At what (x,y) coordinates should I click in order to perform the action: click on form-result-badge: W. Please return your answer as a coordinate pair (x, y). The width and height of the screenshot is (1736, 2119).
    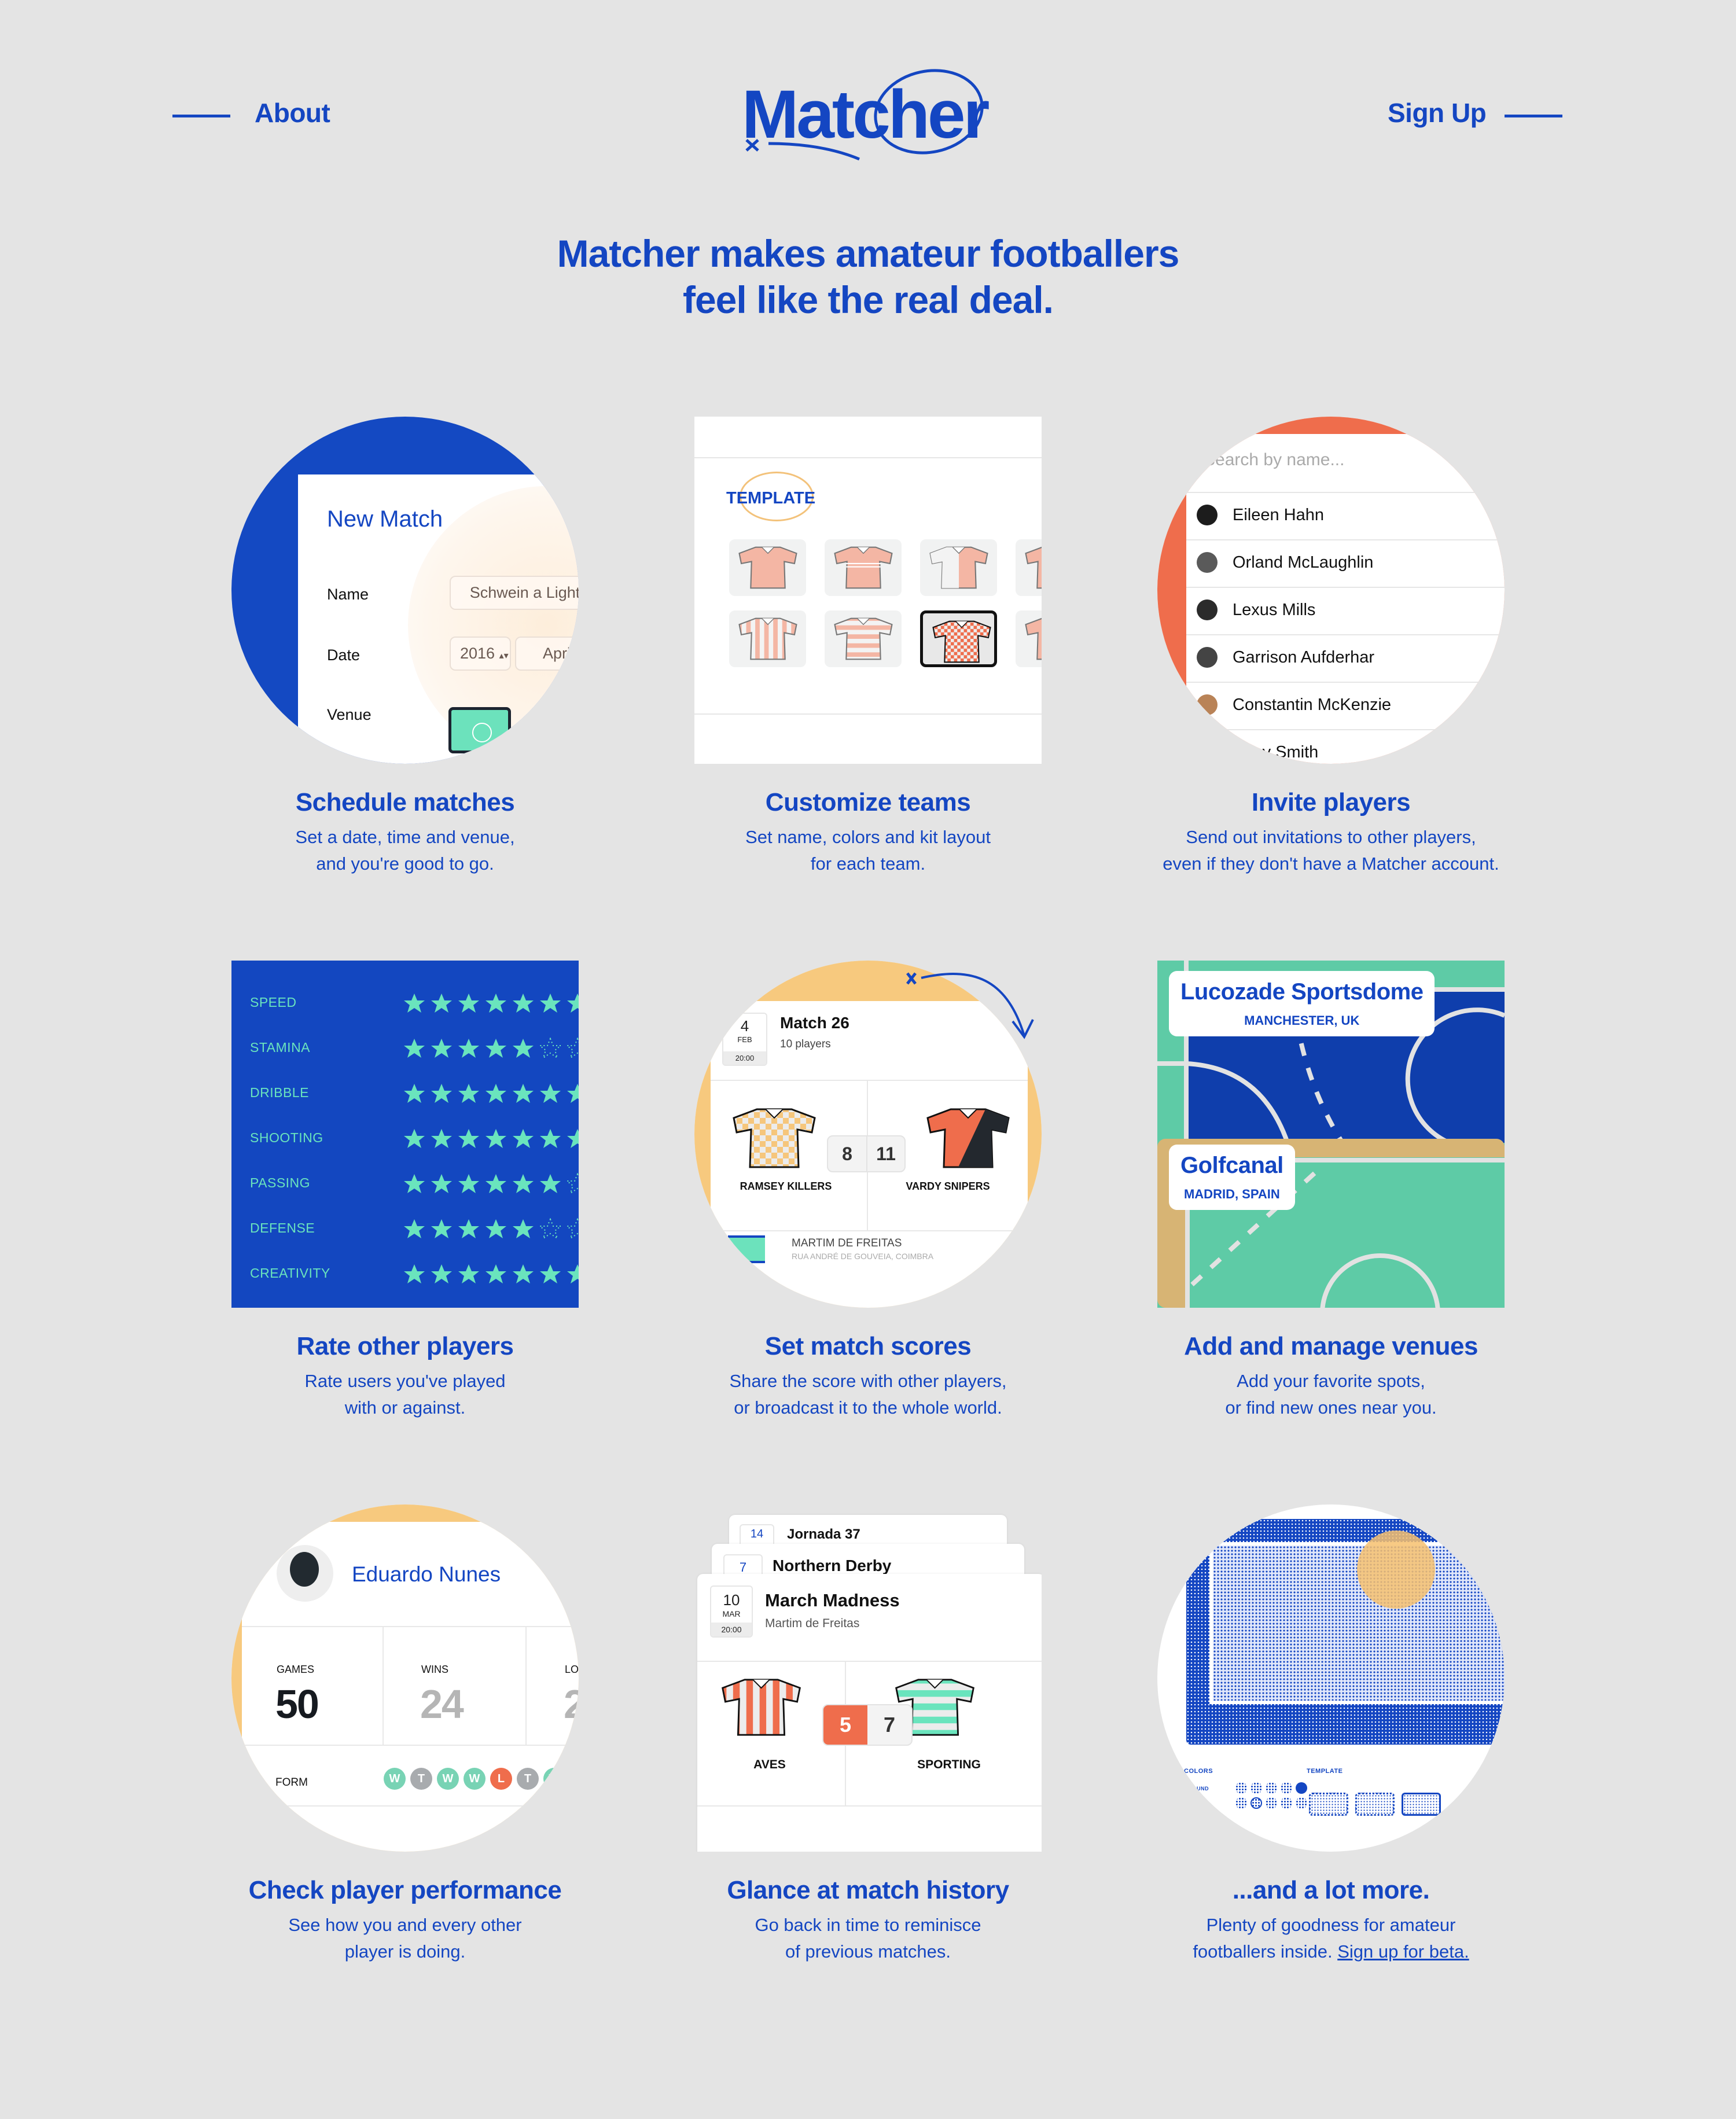
    Looking at the image, I should click on (448, 1779).